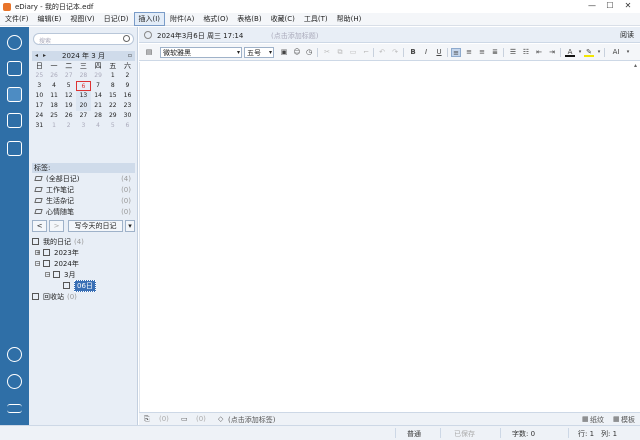 The height and width of the screenshot is (440, 640). I want to click on tree-year-2023: + 2023年, so click(83, 252).